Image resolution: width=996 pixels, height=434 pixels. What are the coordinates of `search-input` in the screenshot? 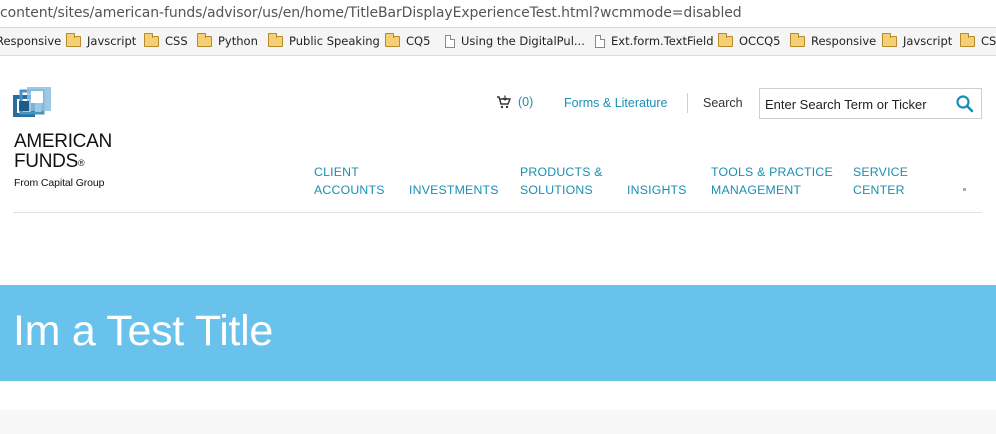 It's located at (855, 104).